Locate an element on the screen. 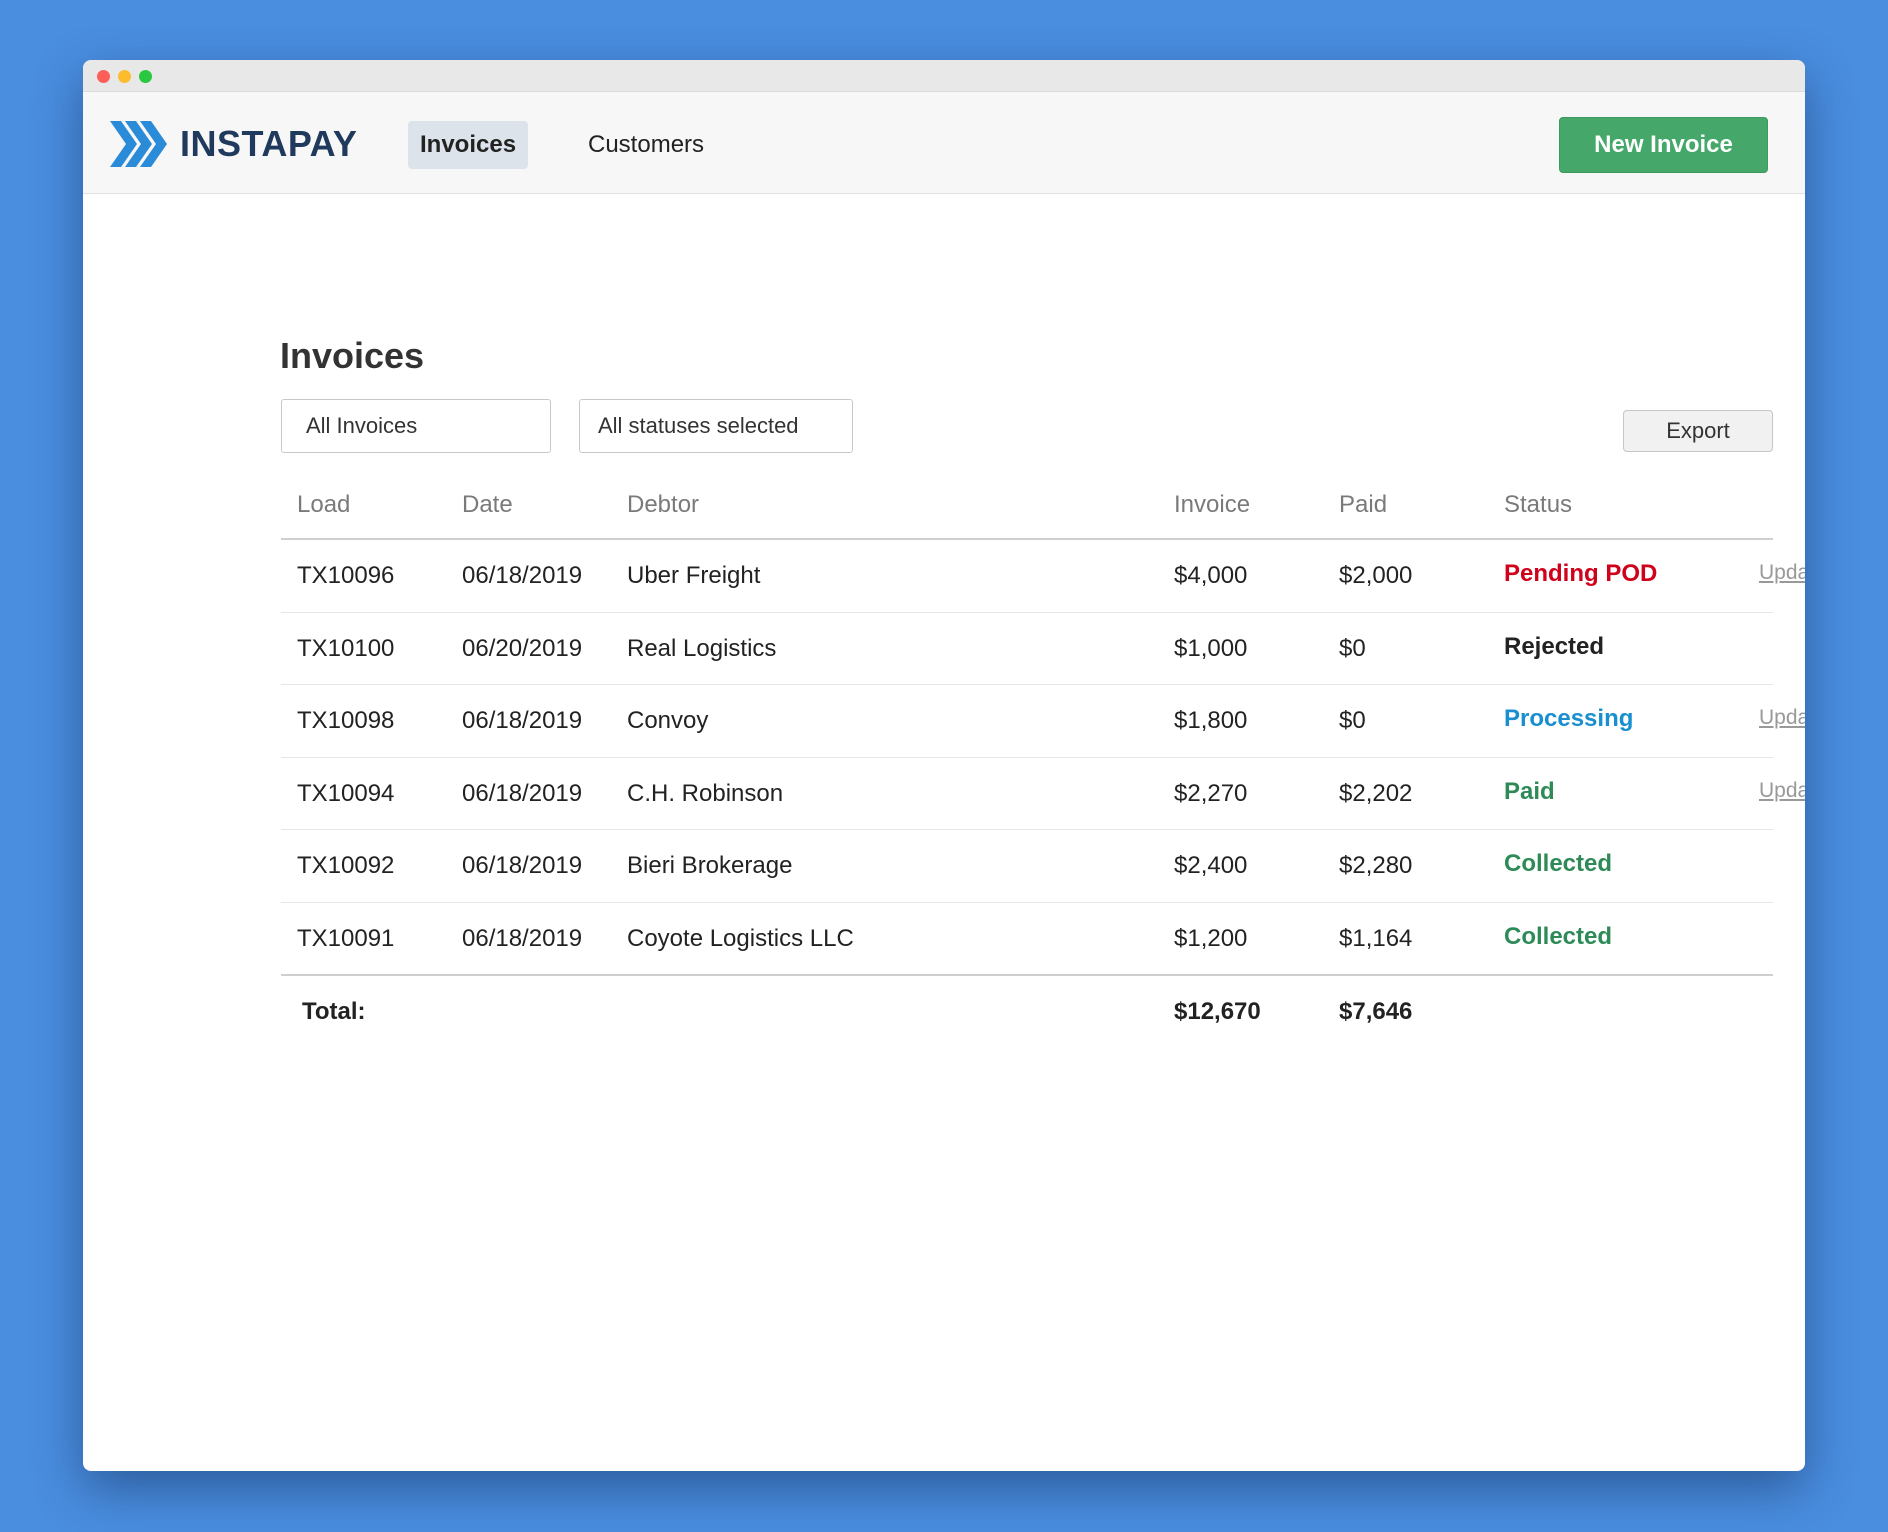 Image resolution: width=1888 pixels, height=1532 pixels. top-navbar: INSTAPAY Invoices Customers New Invoice is located at coordinates (944, 143).